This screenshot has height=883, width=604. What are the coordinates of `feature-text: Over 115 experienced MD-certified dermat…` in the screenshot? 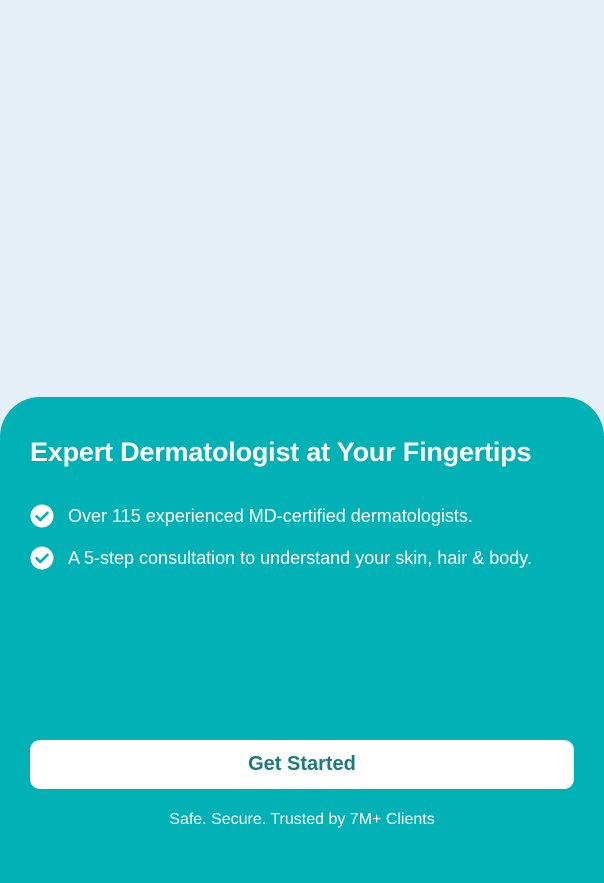 It's located at (270, 515).